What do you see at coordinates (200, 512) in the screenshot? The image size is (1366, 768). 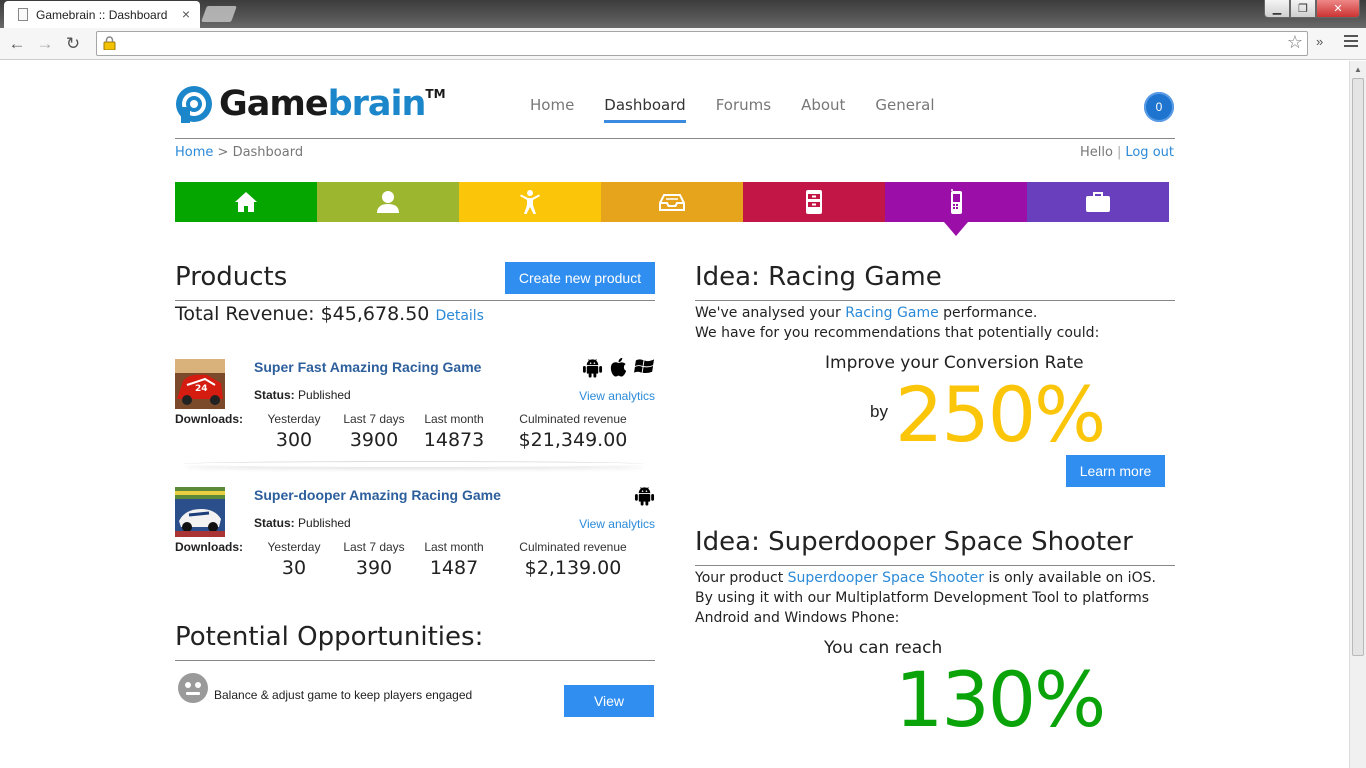 I see `product-thumbnail` at bounding box center [200, 512].